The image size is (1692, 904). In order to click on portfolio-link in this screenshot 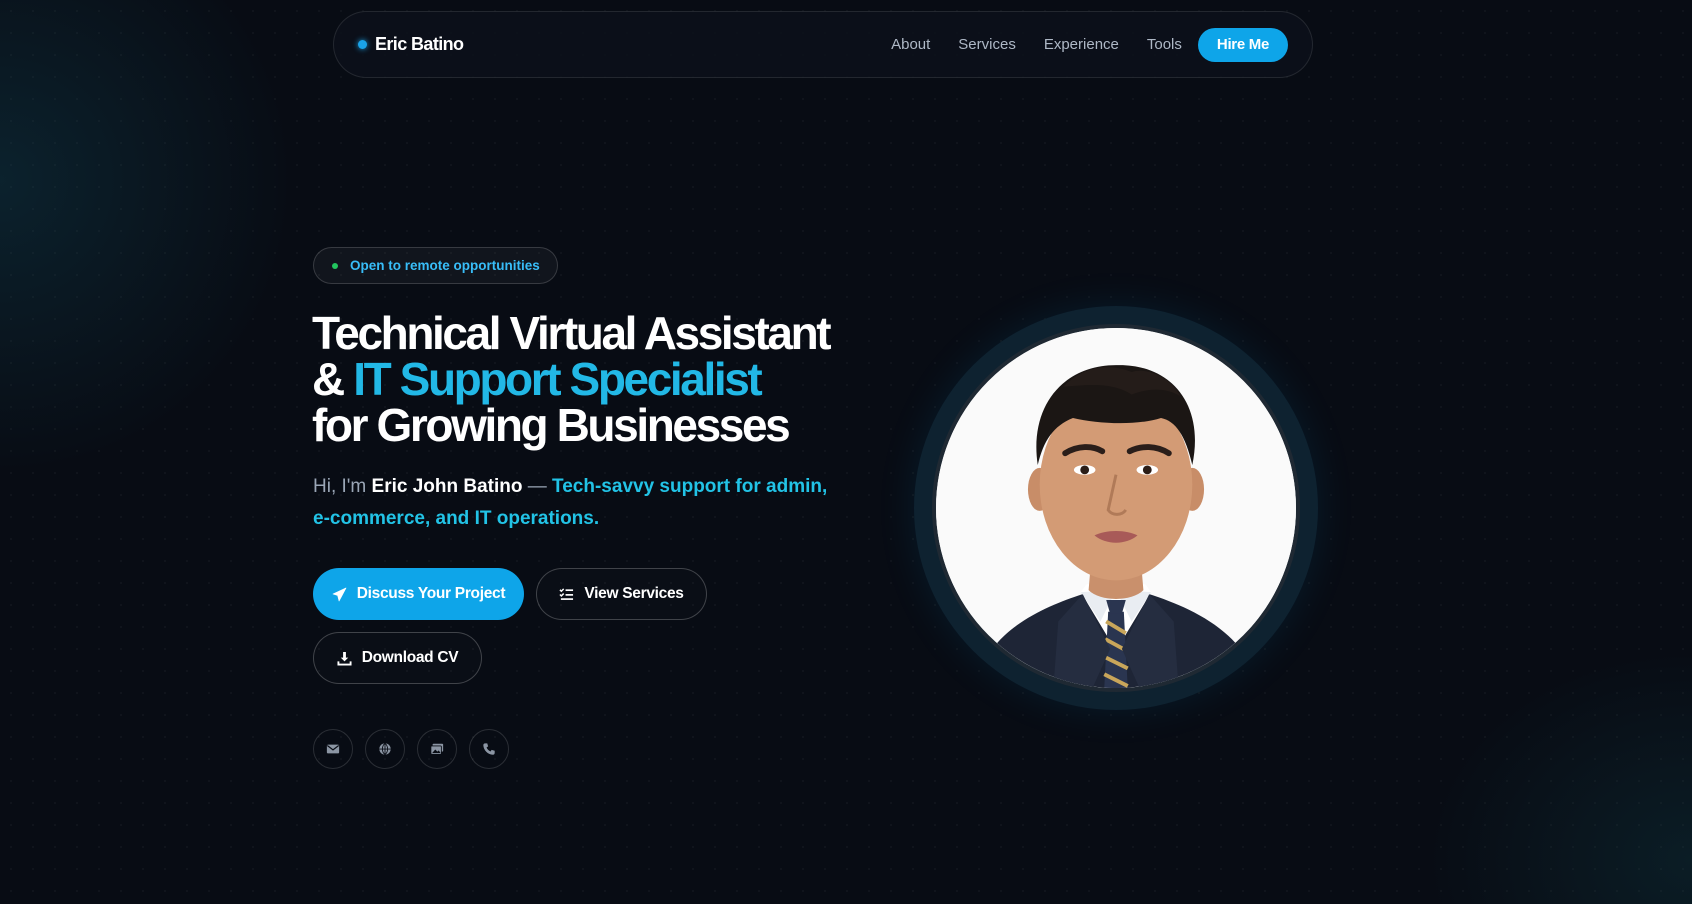, I will do `click(437, 749)`.